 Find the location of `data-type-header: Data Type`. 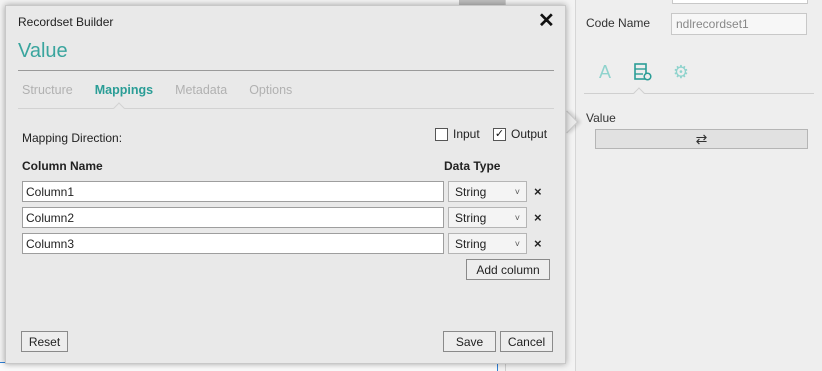

data-type-header: Data Type is located at coordinates (472, 166).